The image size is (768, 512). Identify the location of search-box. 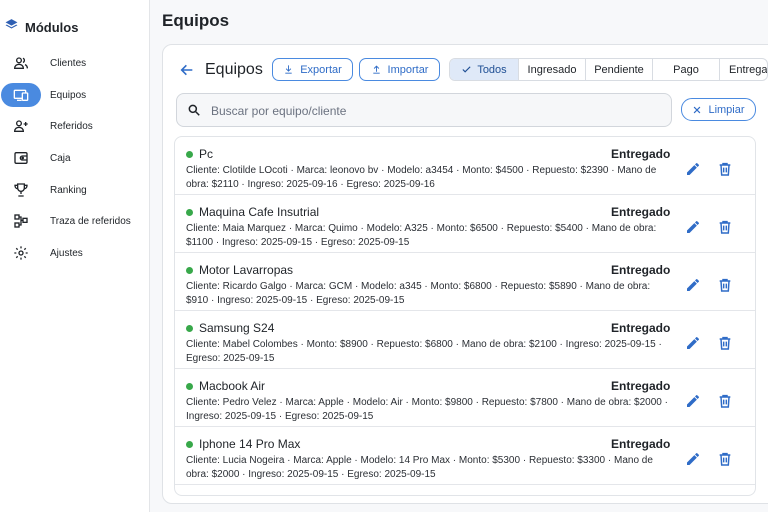
(424, 110).